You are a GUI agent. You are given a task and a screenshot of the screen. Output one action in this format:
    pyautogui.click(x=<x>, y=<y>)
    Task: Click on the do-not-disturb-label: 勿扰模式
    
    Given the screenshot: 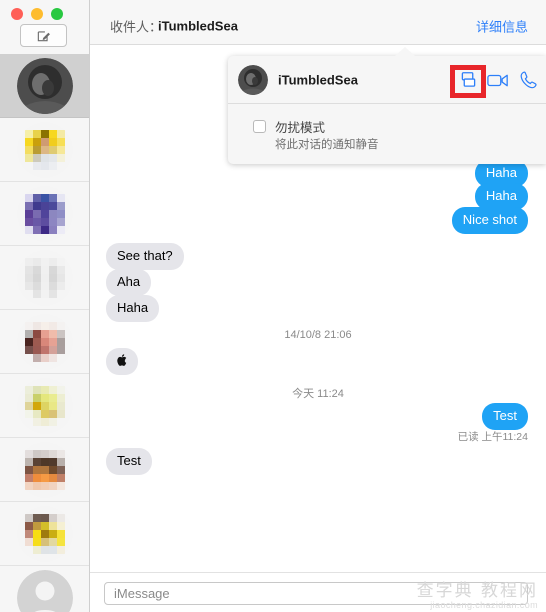 What is the action you would take?
    pyautogui.click(x=300, y=128)
    